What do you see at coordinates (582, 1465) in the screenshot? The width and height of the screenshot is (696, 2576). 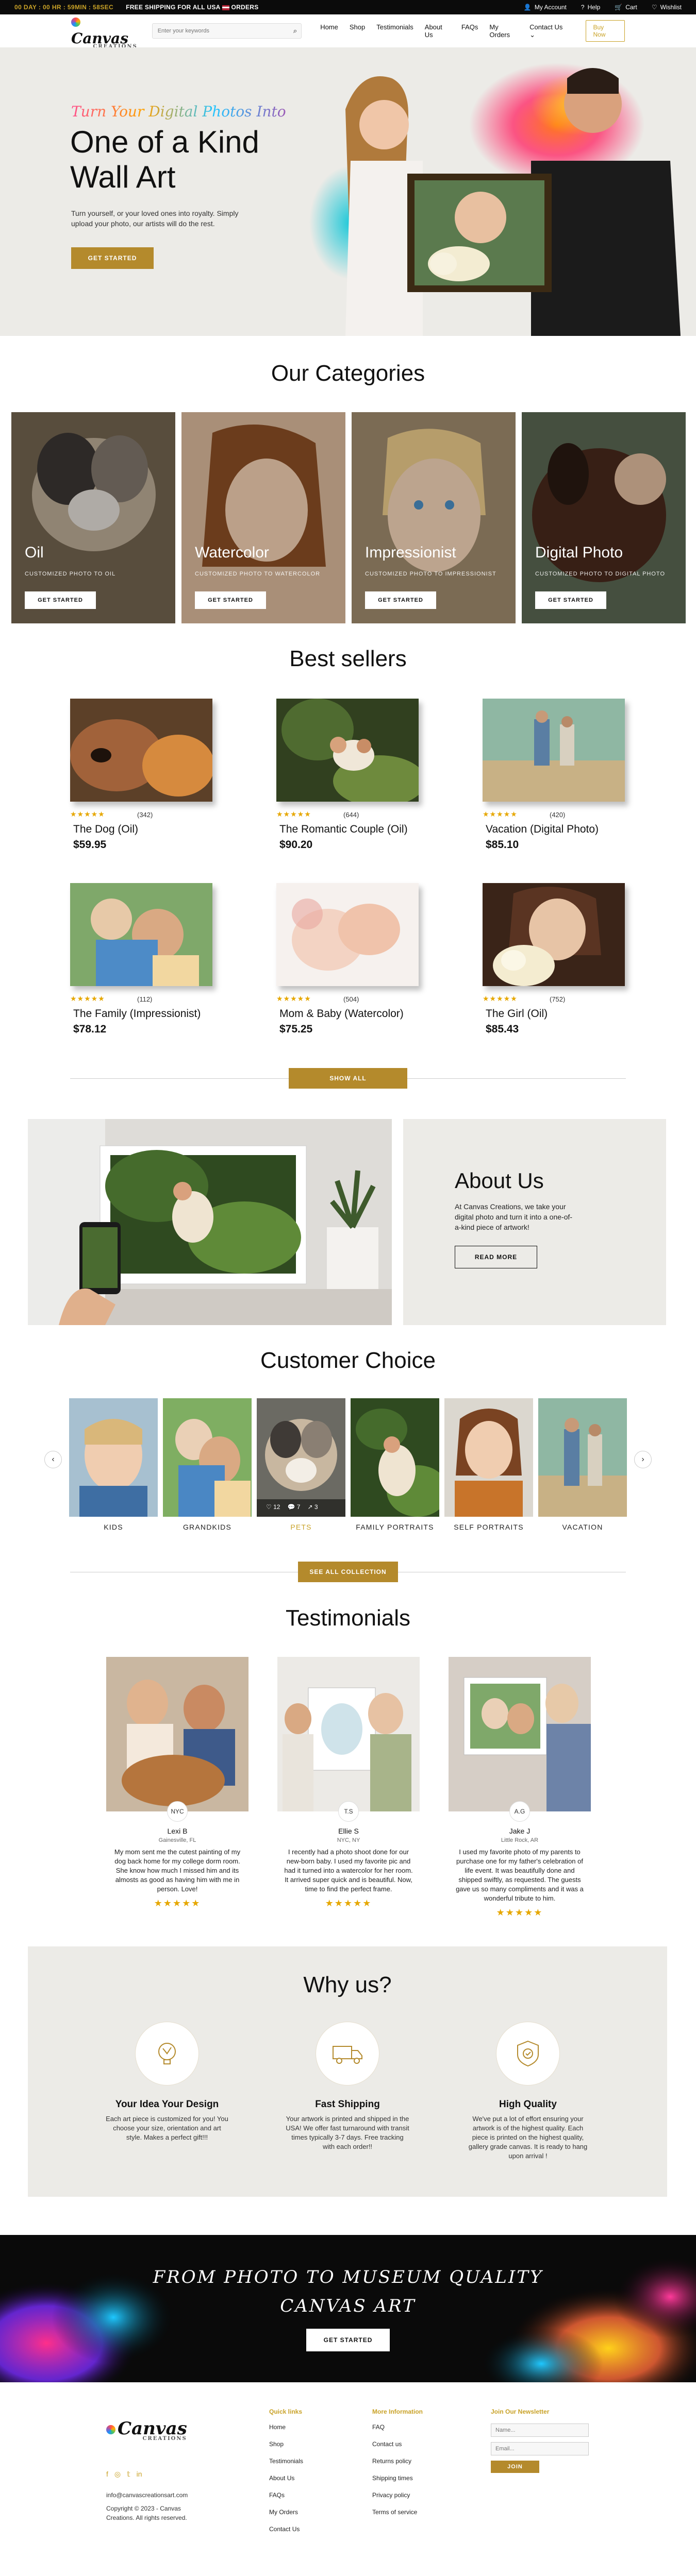 I see `collection-item-vacation: VACATION` at bounding box center [582, 1465].